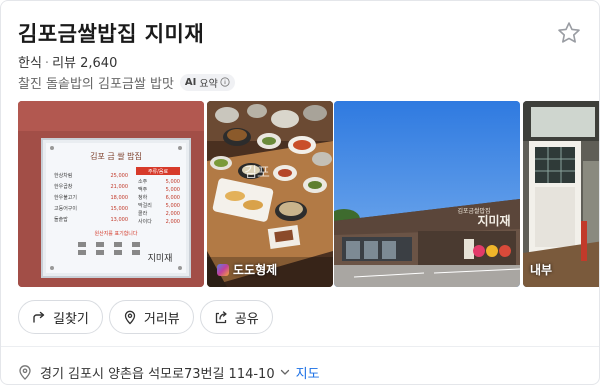  What do you see at coordinates (111, 33) in the screenshot?
I see `place-title: 김포금쌀밥집 지미재` at bounding box center [111, 33].